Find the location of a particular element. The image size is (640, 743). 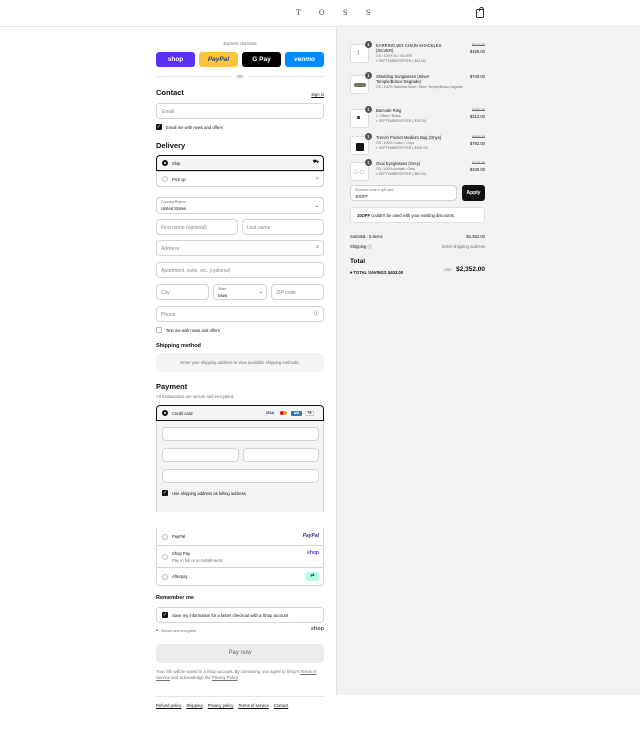

address-field: Address ⌕ is located at coordinates (240, 248).